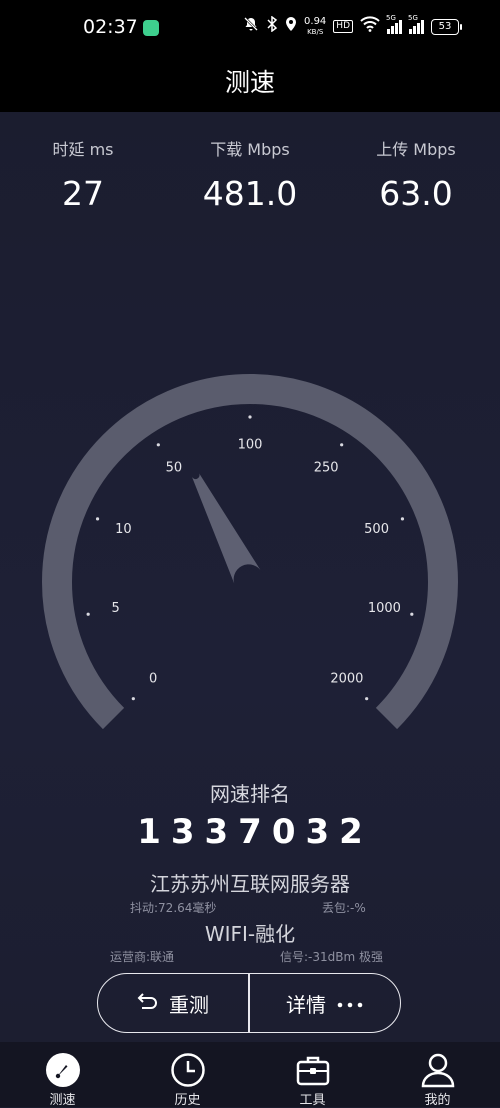 This screenshot has width=500, height=1108. What do you see at coordinates (83, 193) in the screenshot?
I see `latency-value: 27` at bounding box center [83, 193].